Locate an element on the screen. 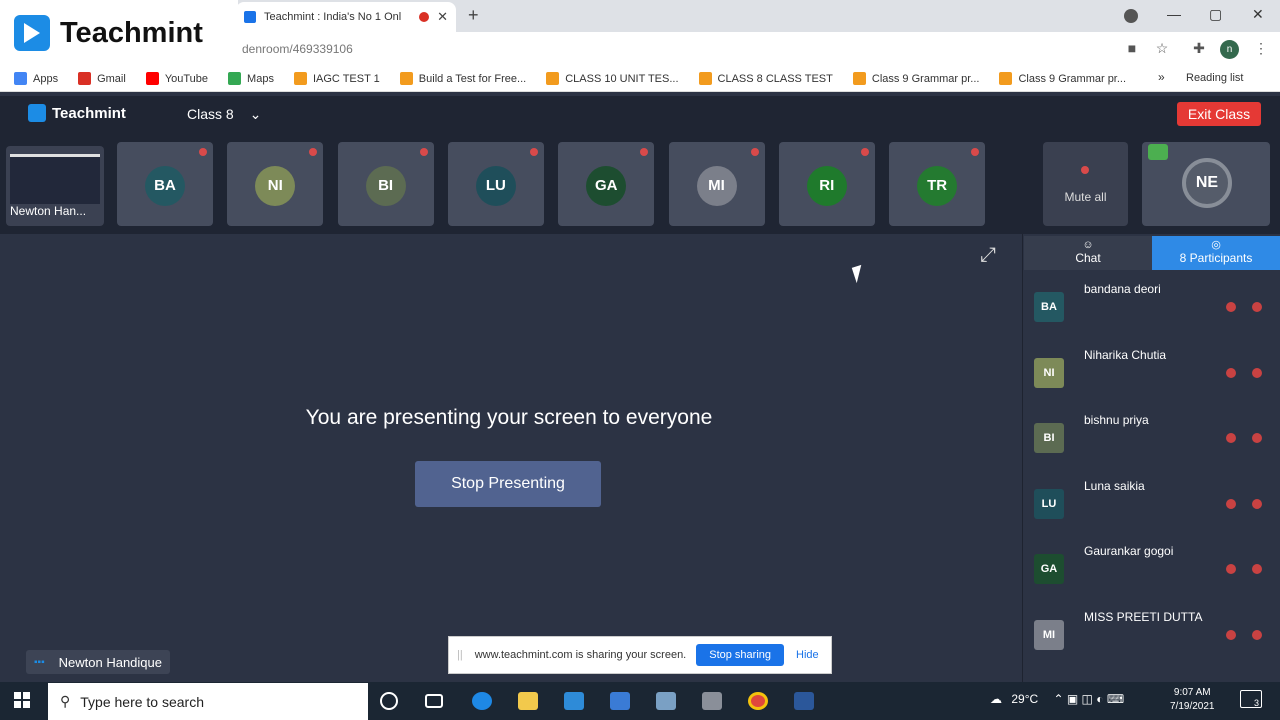  participant-avatar: MI is located at coordinates (716, 186).